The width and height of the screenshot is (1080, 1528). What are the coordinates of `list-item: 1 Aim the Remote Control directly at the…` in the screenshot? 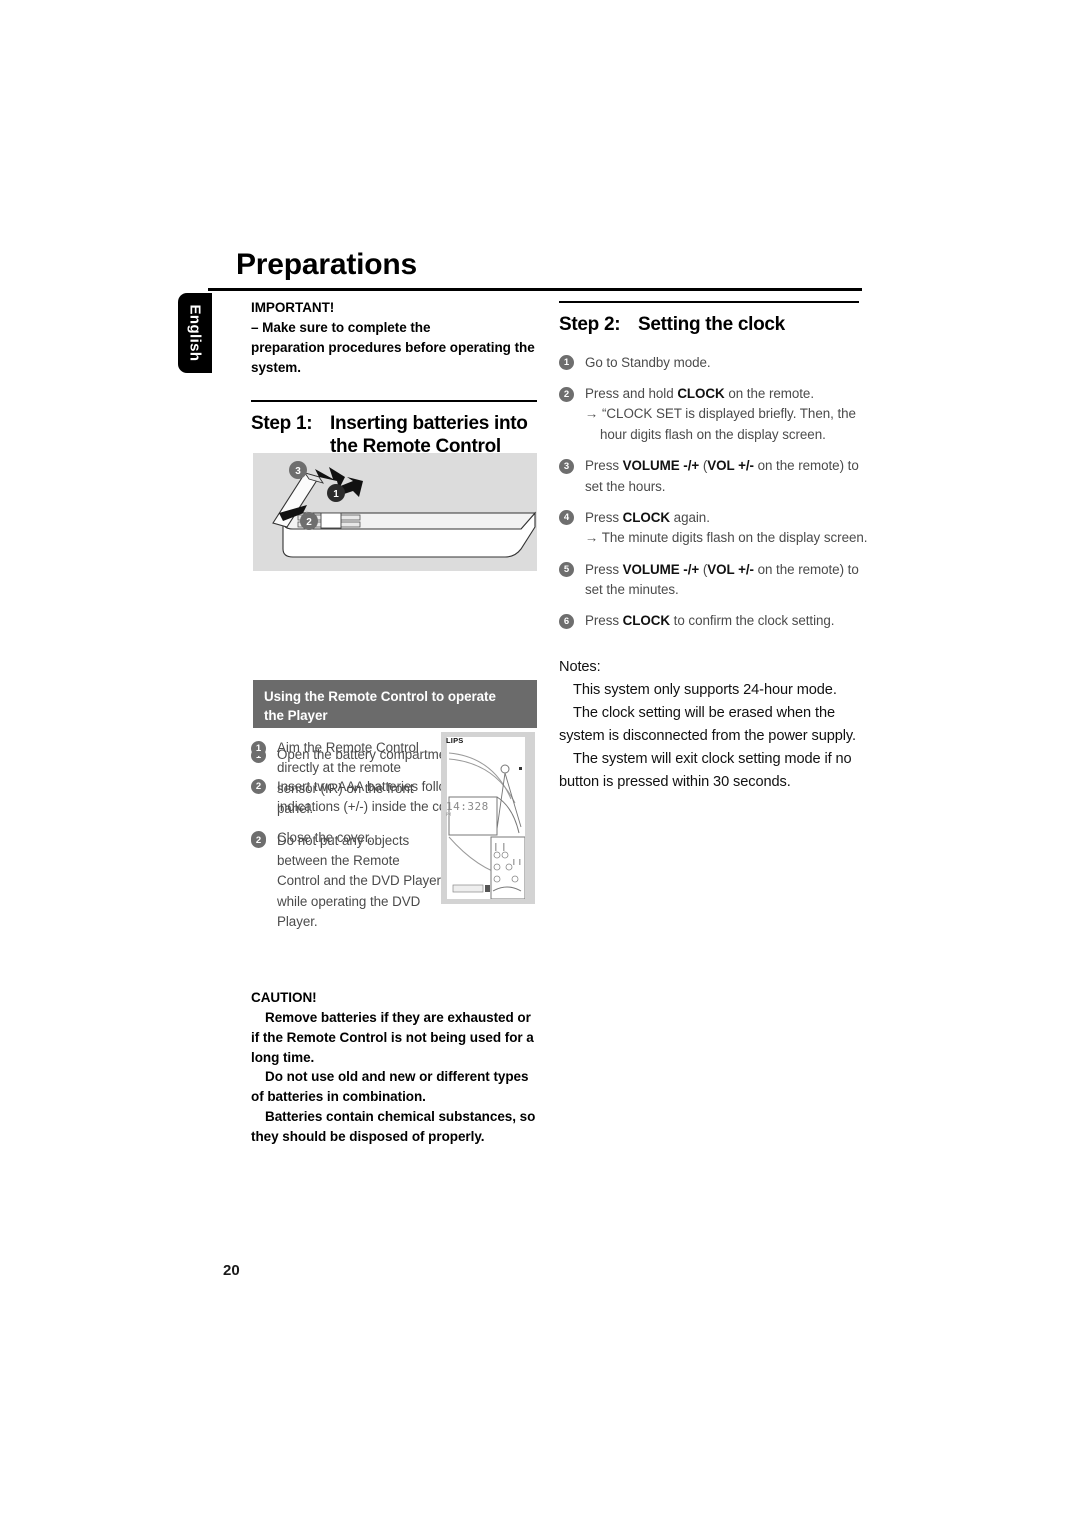 It's located at (346, 779).